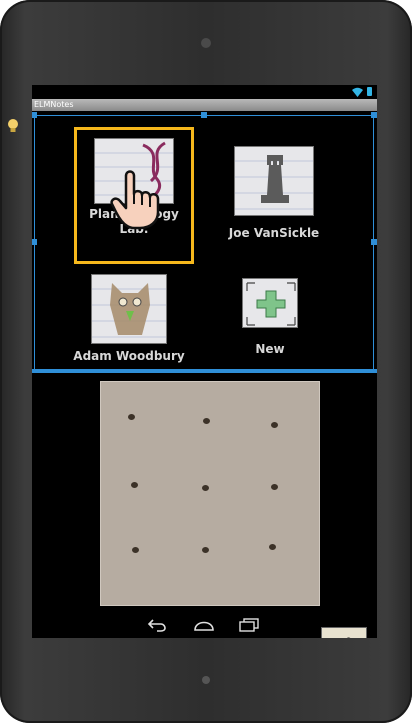 This screenshot has height=723, width=412. Describe the element at coordinates (204, 92) in the screenshot. I see `status-bar` at that location.